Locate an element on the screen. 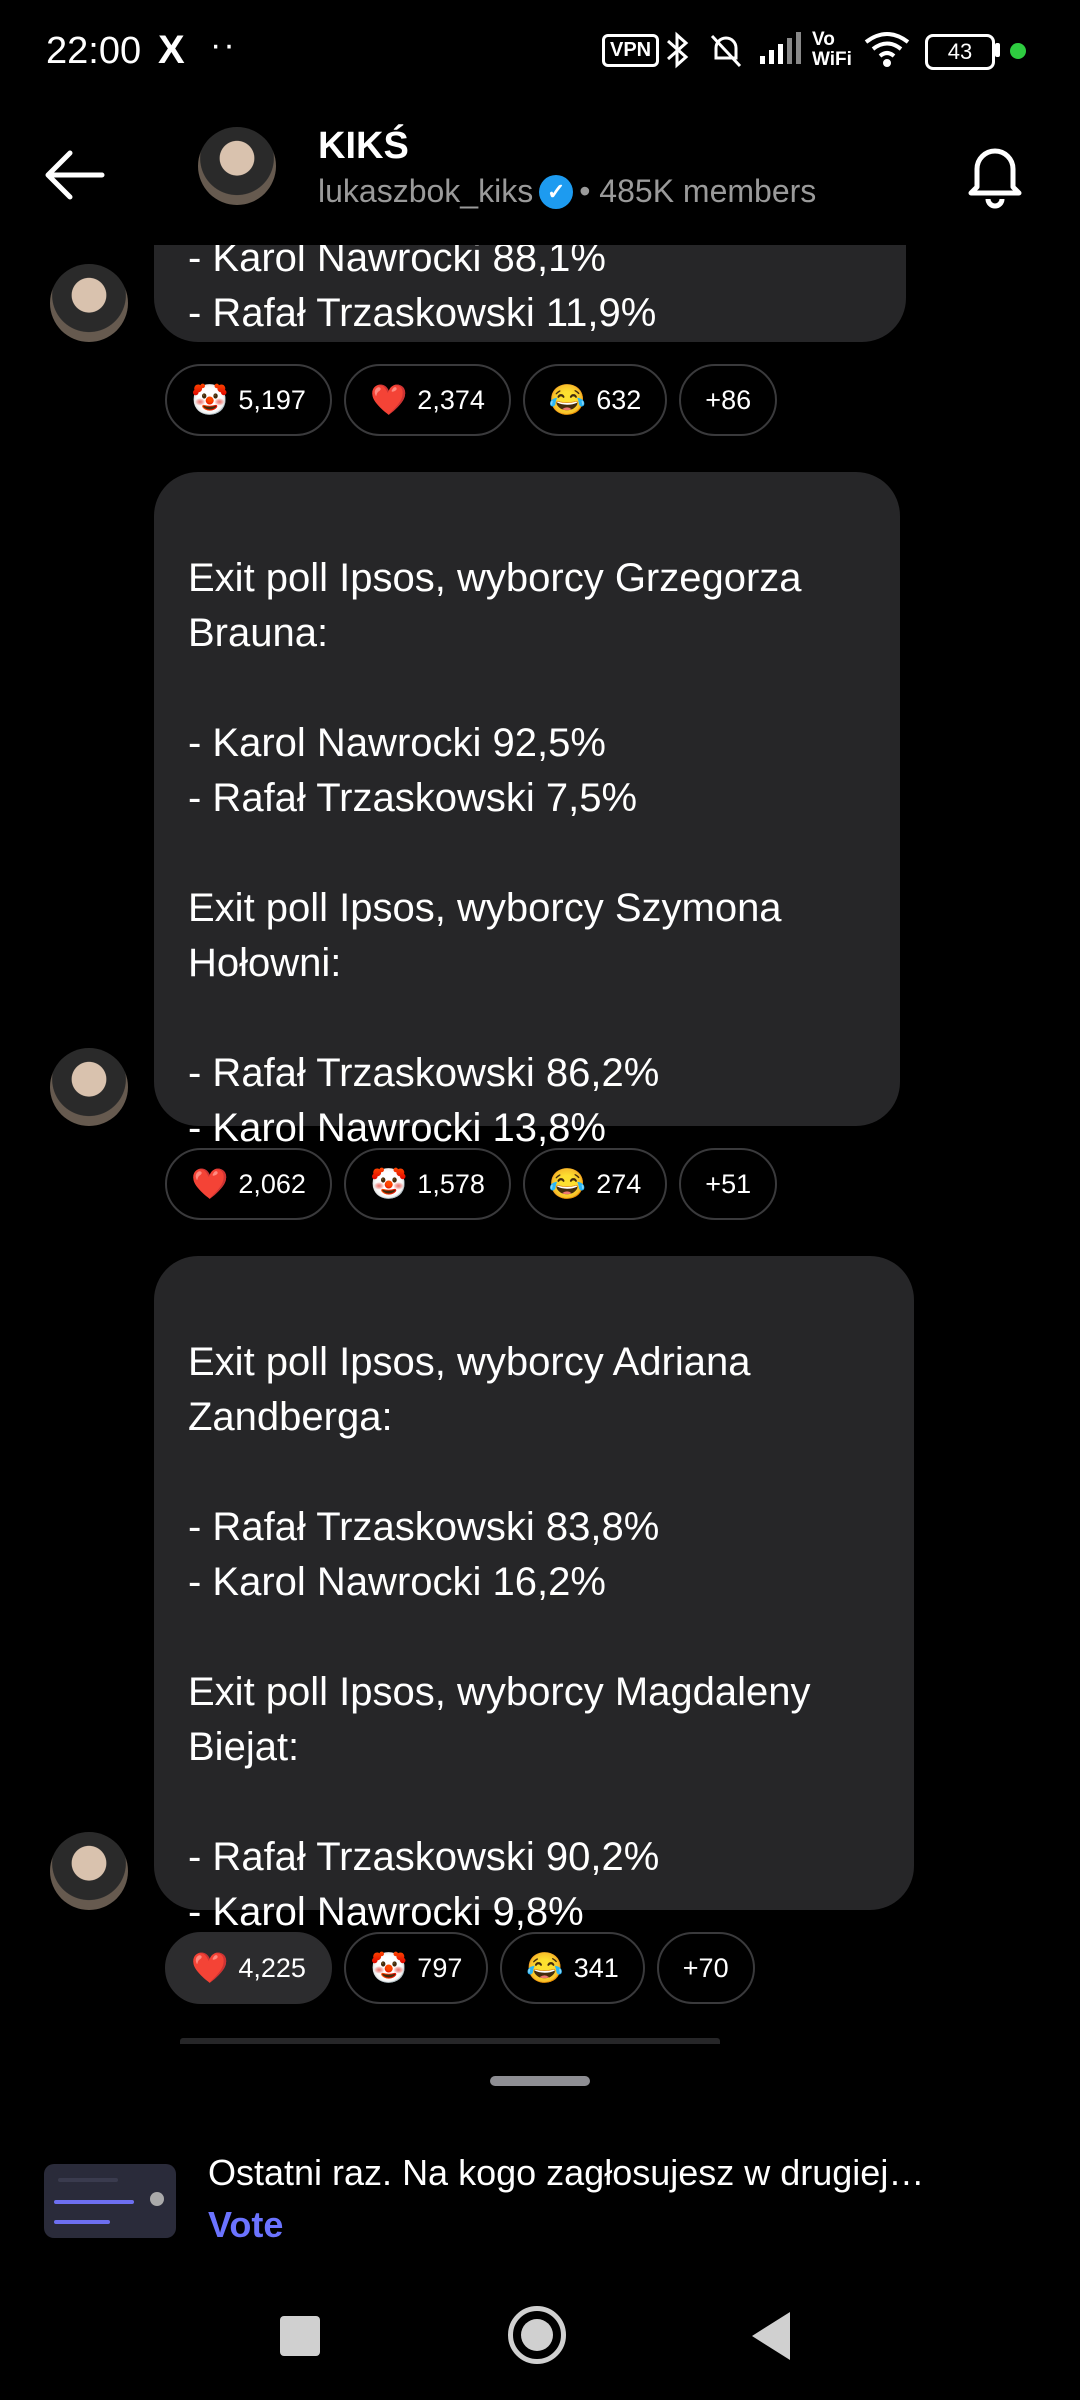 The width and height of the screenshot is (1080, 2400). more-notifications-icon: ·· is located at coordinates (223, 45).